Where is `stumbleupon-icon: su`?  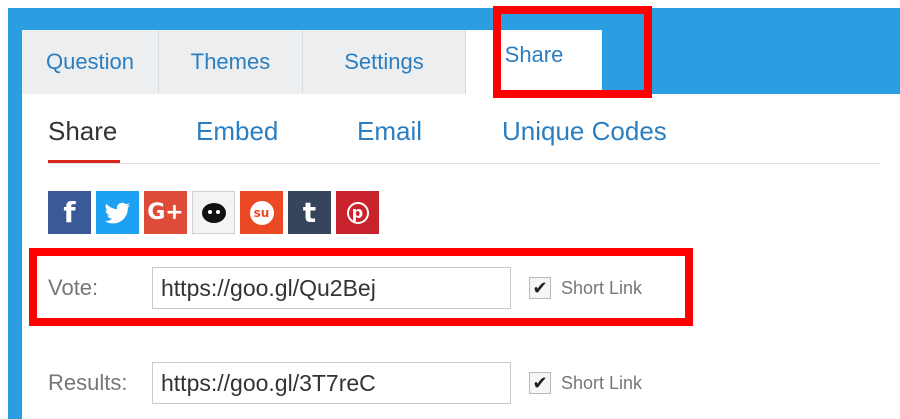
stumbleupon-icon: su is located at coordinates (261, 212).